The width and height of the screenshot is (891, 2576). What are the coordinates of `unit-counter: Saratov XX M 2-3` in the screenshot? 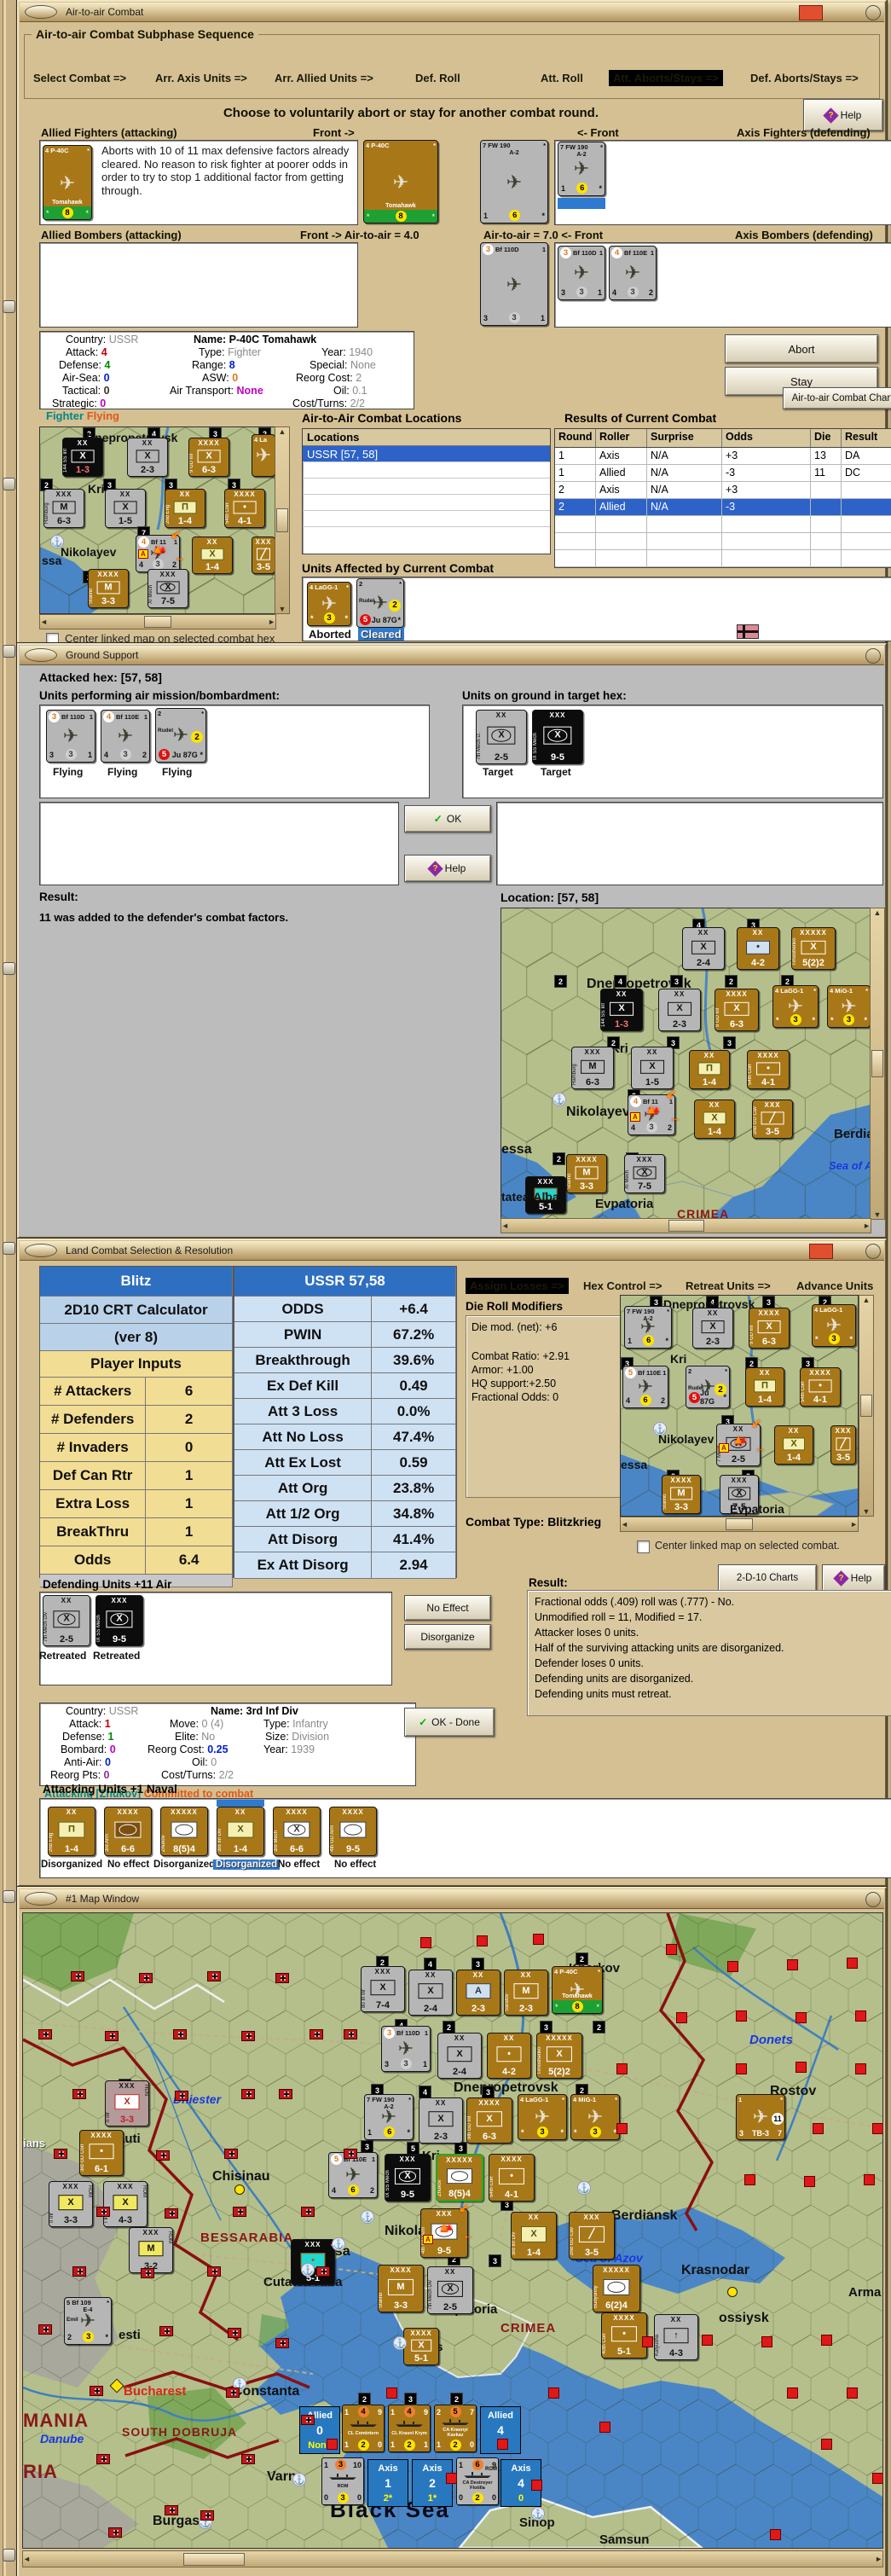 It's located at (526, 1993).